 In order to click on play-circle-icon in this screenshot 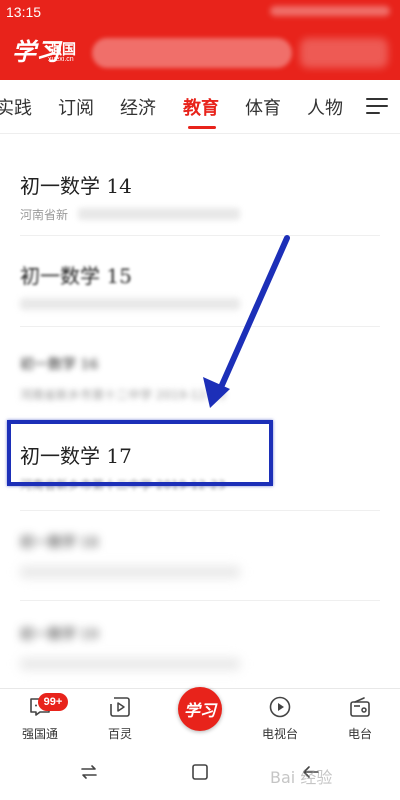, I will do `click(280, 707)`.